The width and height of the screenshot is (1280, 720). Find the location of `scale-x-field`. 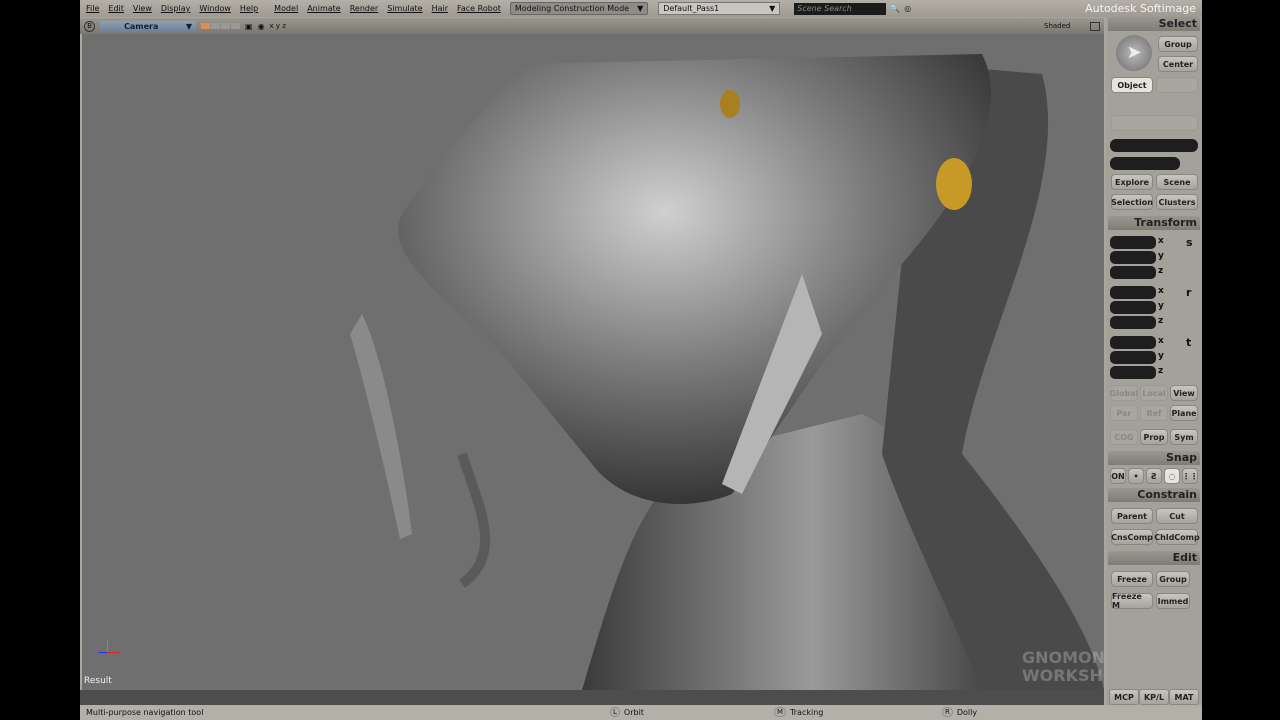

scale-x-field is located at coordinates (1133, 242).